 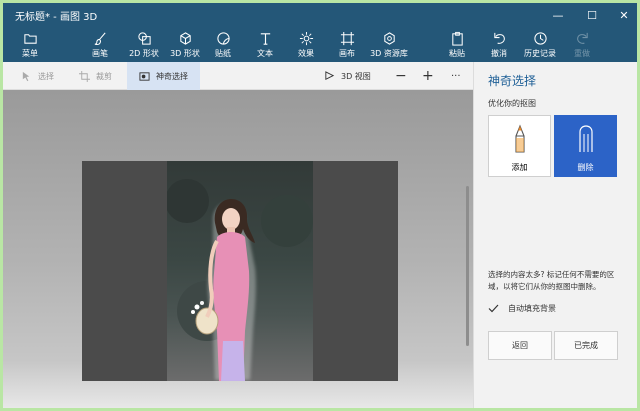 What do you see at coordinates (265, 39) in the screenshot?
I see `text-icon` at bounding box center [265, 39].